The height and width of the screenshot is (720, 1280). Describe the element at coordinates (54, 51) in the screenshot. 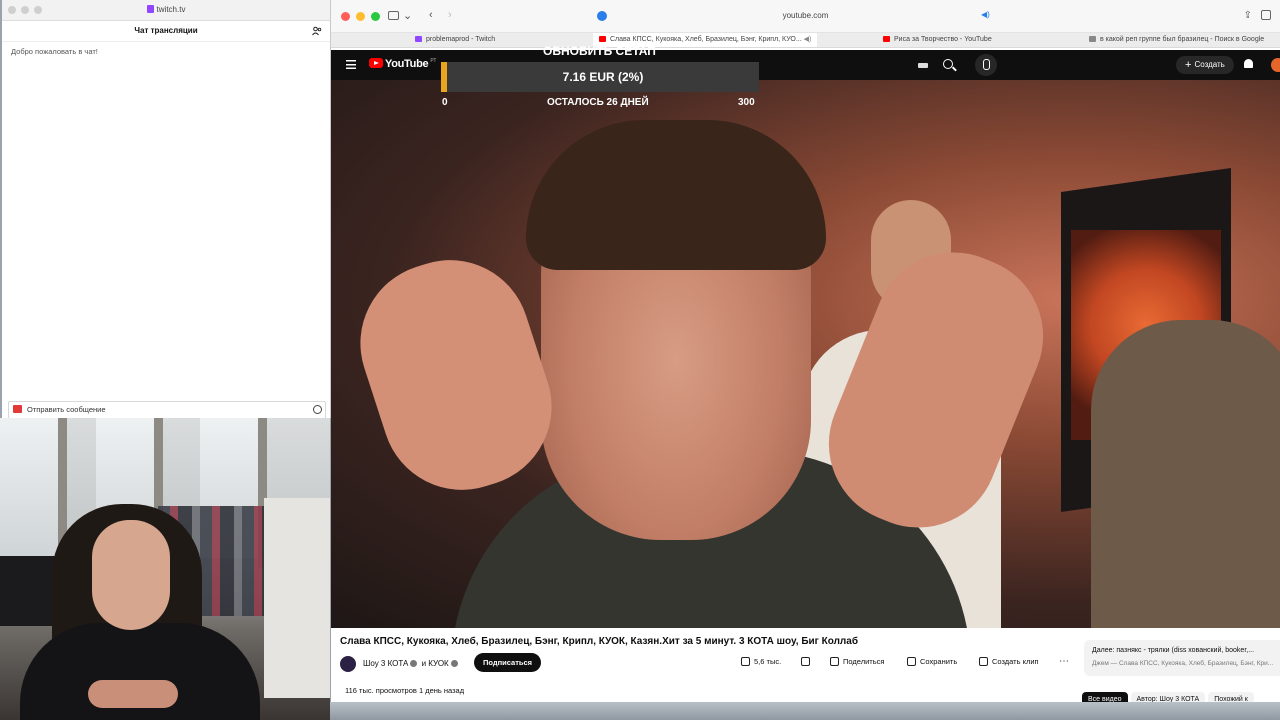

I see `chat-welcome-message: Добро пожаловать в чат!` at that location.